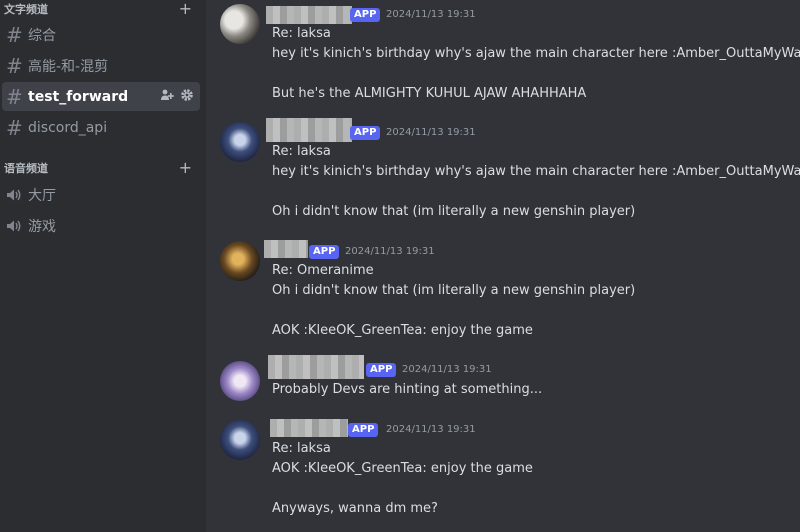 This screenshot has width=800, height=532. I want to click on add-text-channel-icon: +, so click(185, 9).